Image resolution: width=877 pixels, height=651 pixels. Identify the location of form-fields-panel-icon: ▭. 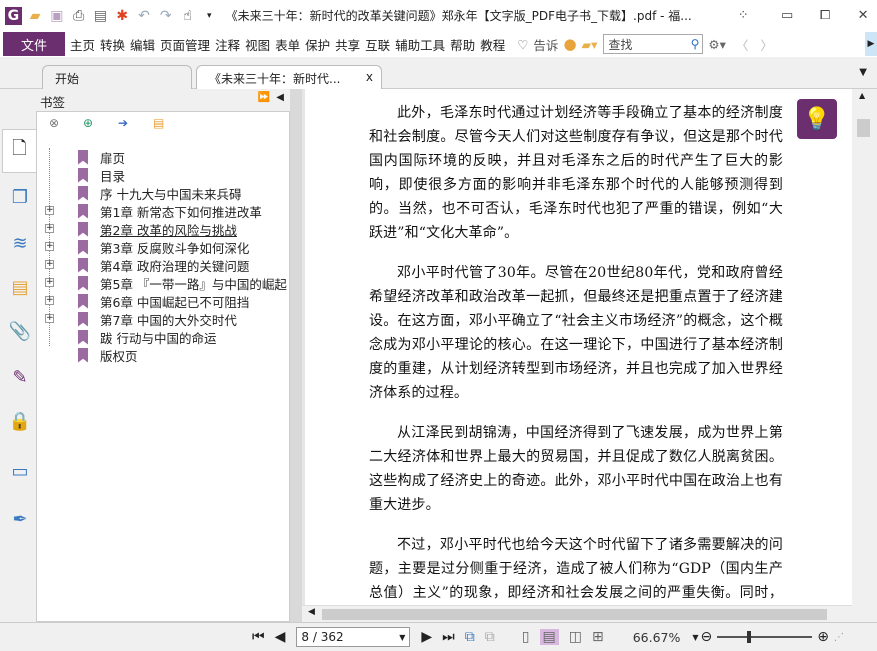
(20, 471).